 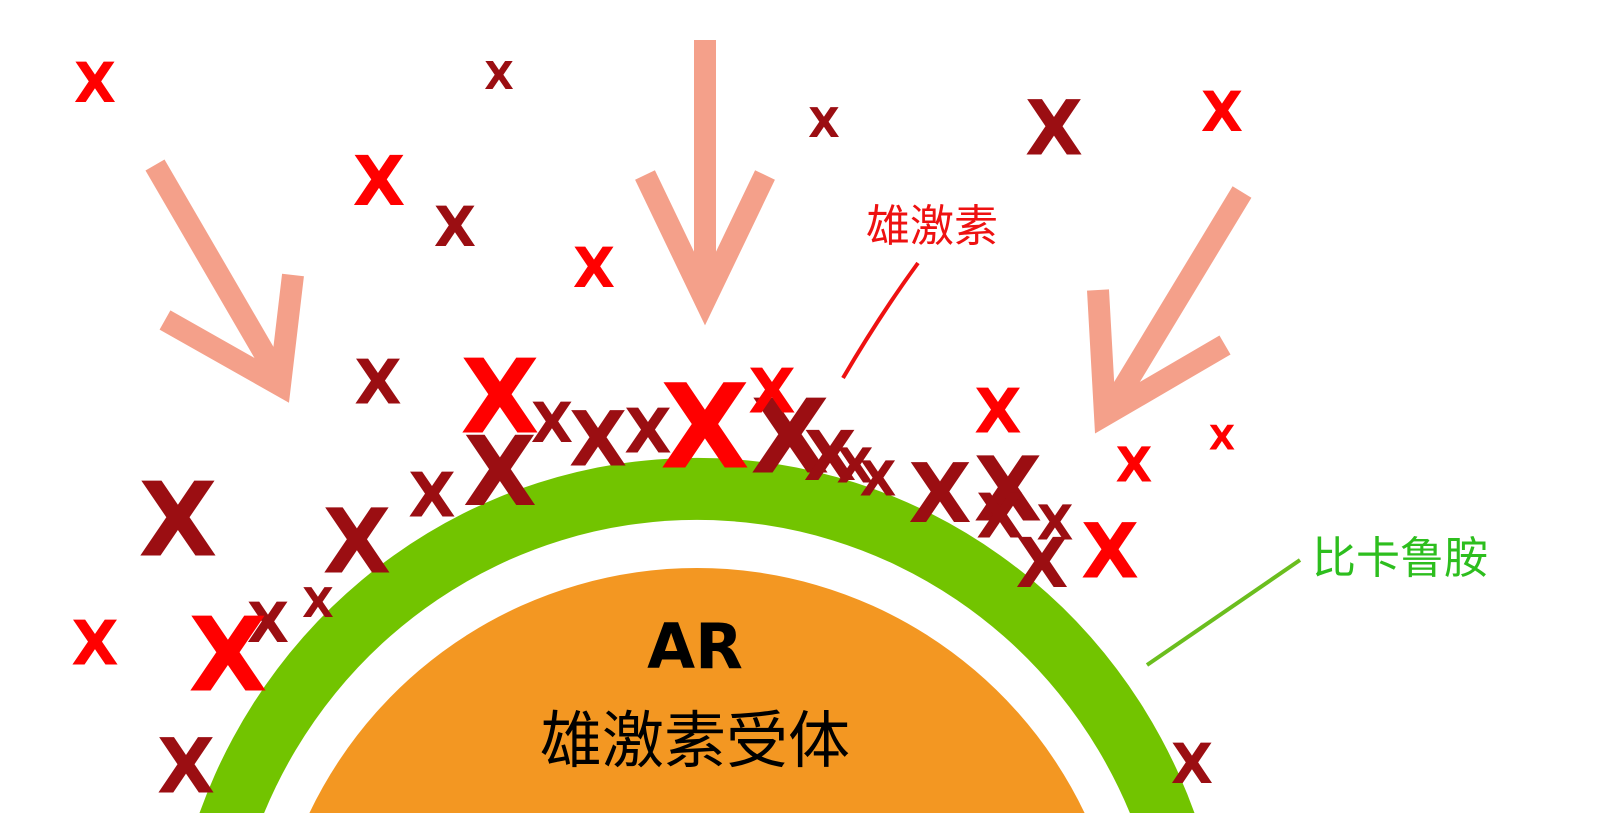 I want to click on androgen-label: 雄激素, so click(x=932, y=226).